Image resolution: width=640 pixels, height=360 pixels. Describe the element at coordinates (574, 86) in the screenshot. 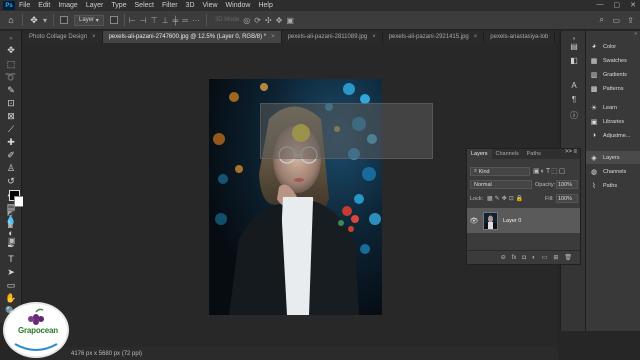

I see `character-icon: A` at that location.